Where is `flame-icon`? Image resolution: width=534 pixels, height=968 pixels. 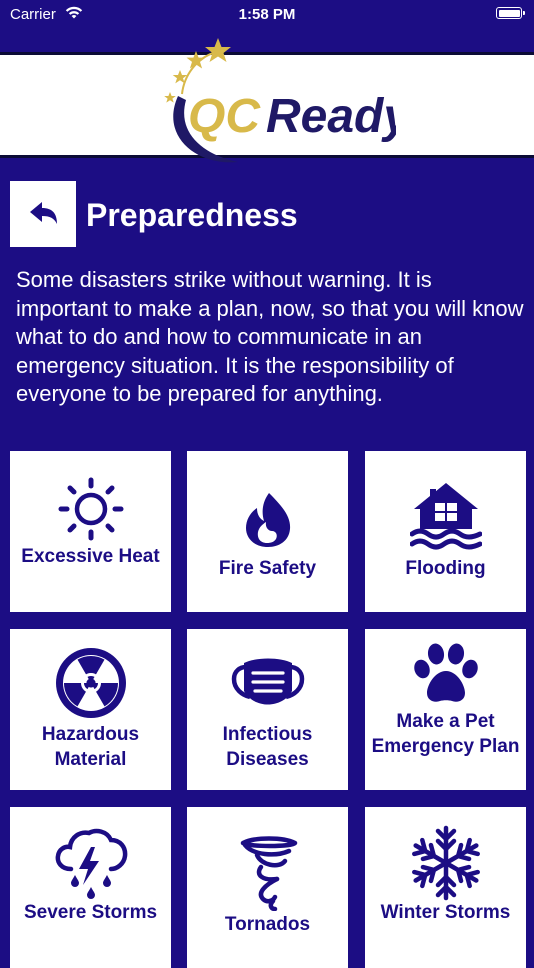
flame-icon is located at coordinates (267, 520).